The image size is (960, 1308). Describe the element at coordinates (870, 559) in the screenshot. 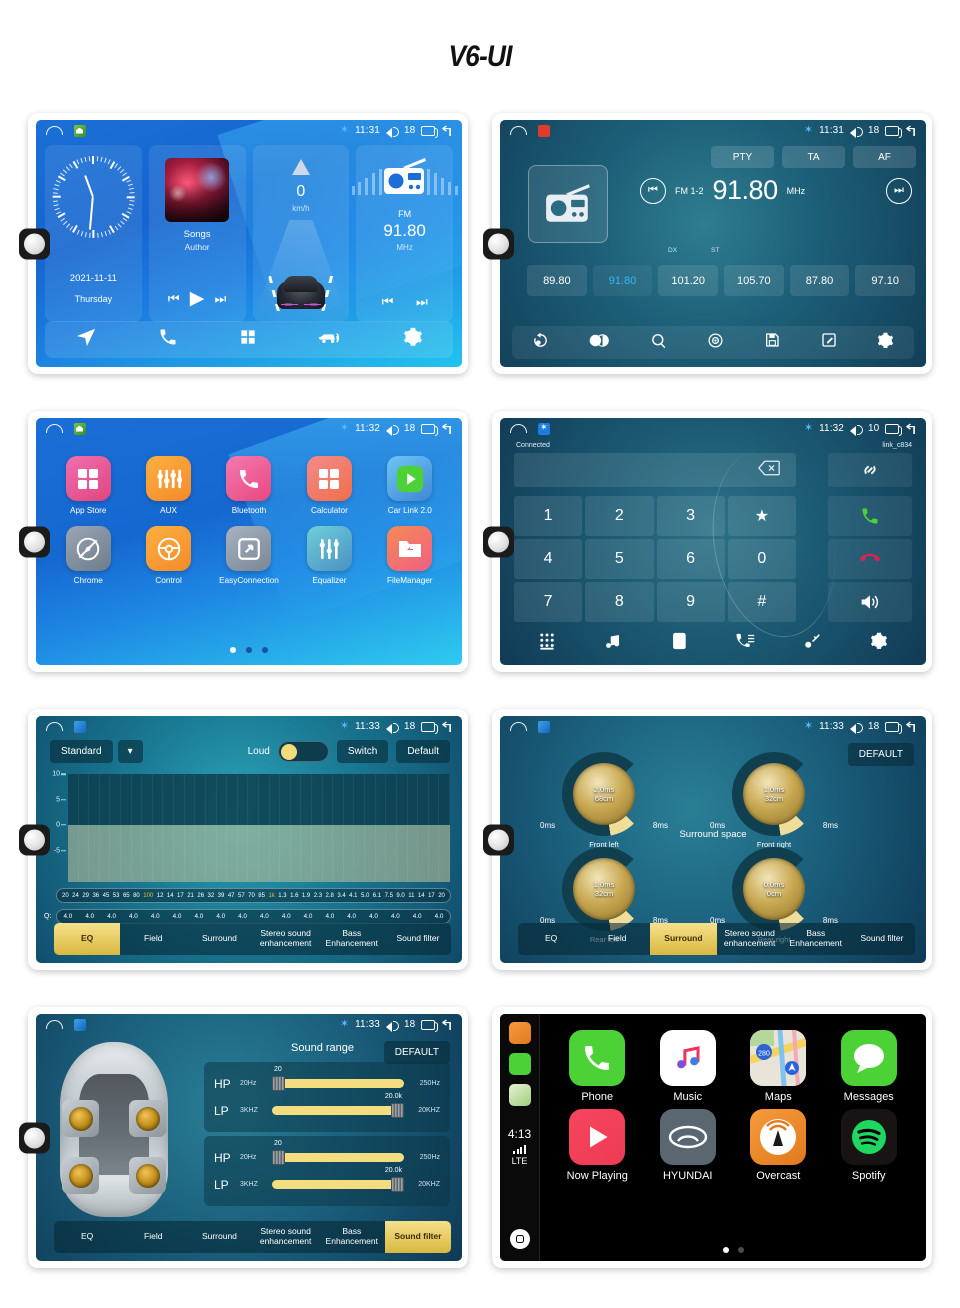

I see `hangup-button` at that location.